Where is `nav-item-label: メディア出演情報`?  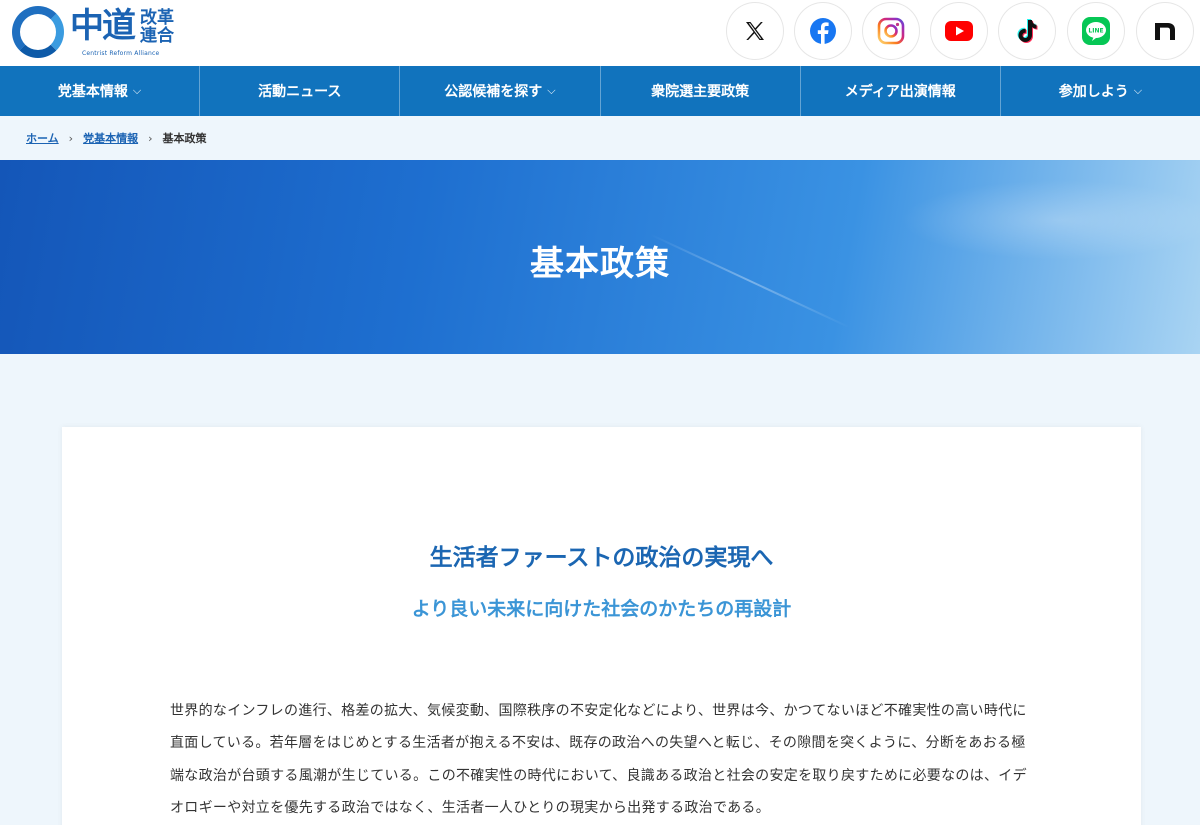 nav-item-label: メディア出演情報 is located at coordinates (900, 92).